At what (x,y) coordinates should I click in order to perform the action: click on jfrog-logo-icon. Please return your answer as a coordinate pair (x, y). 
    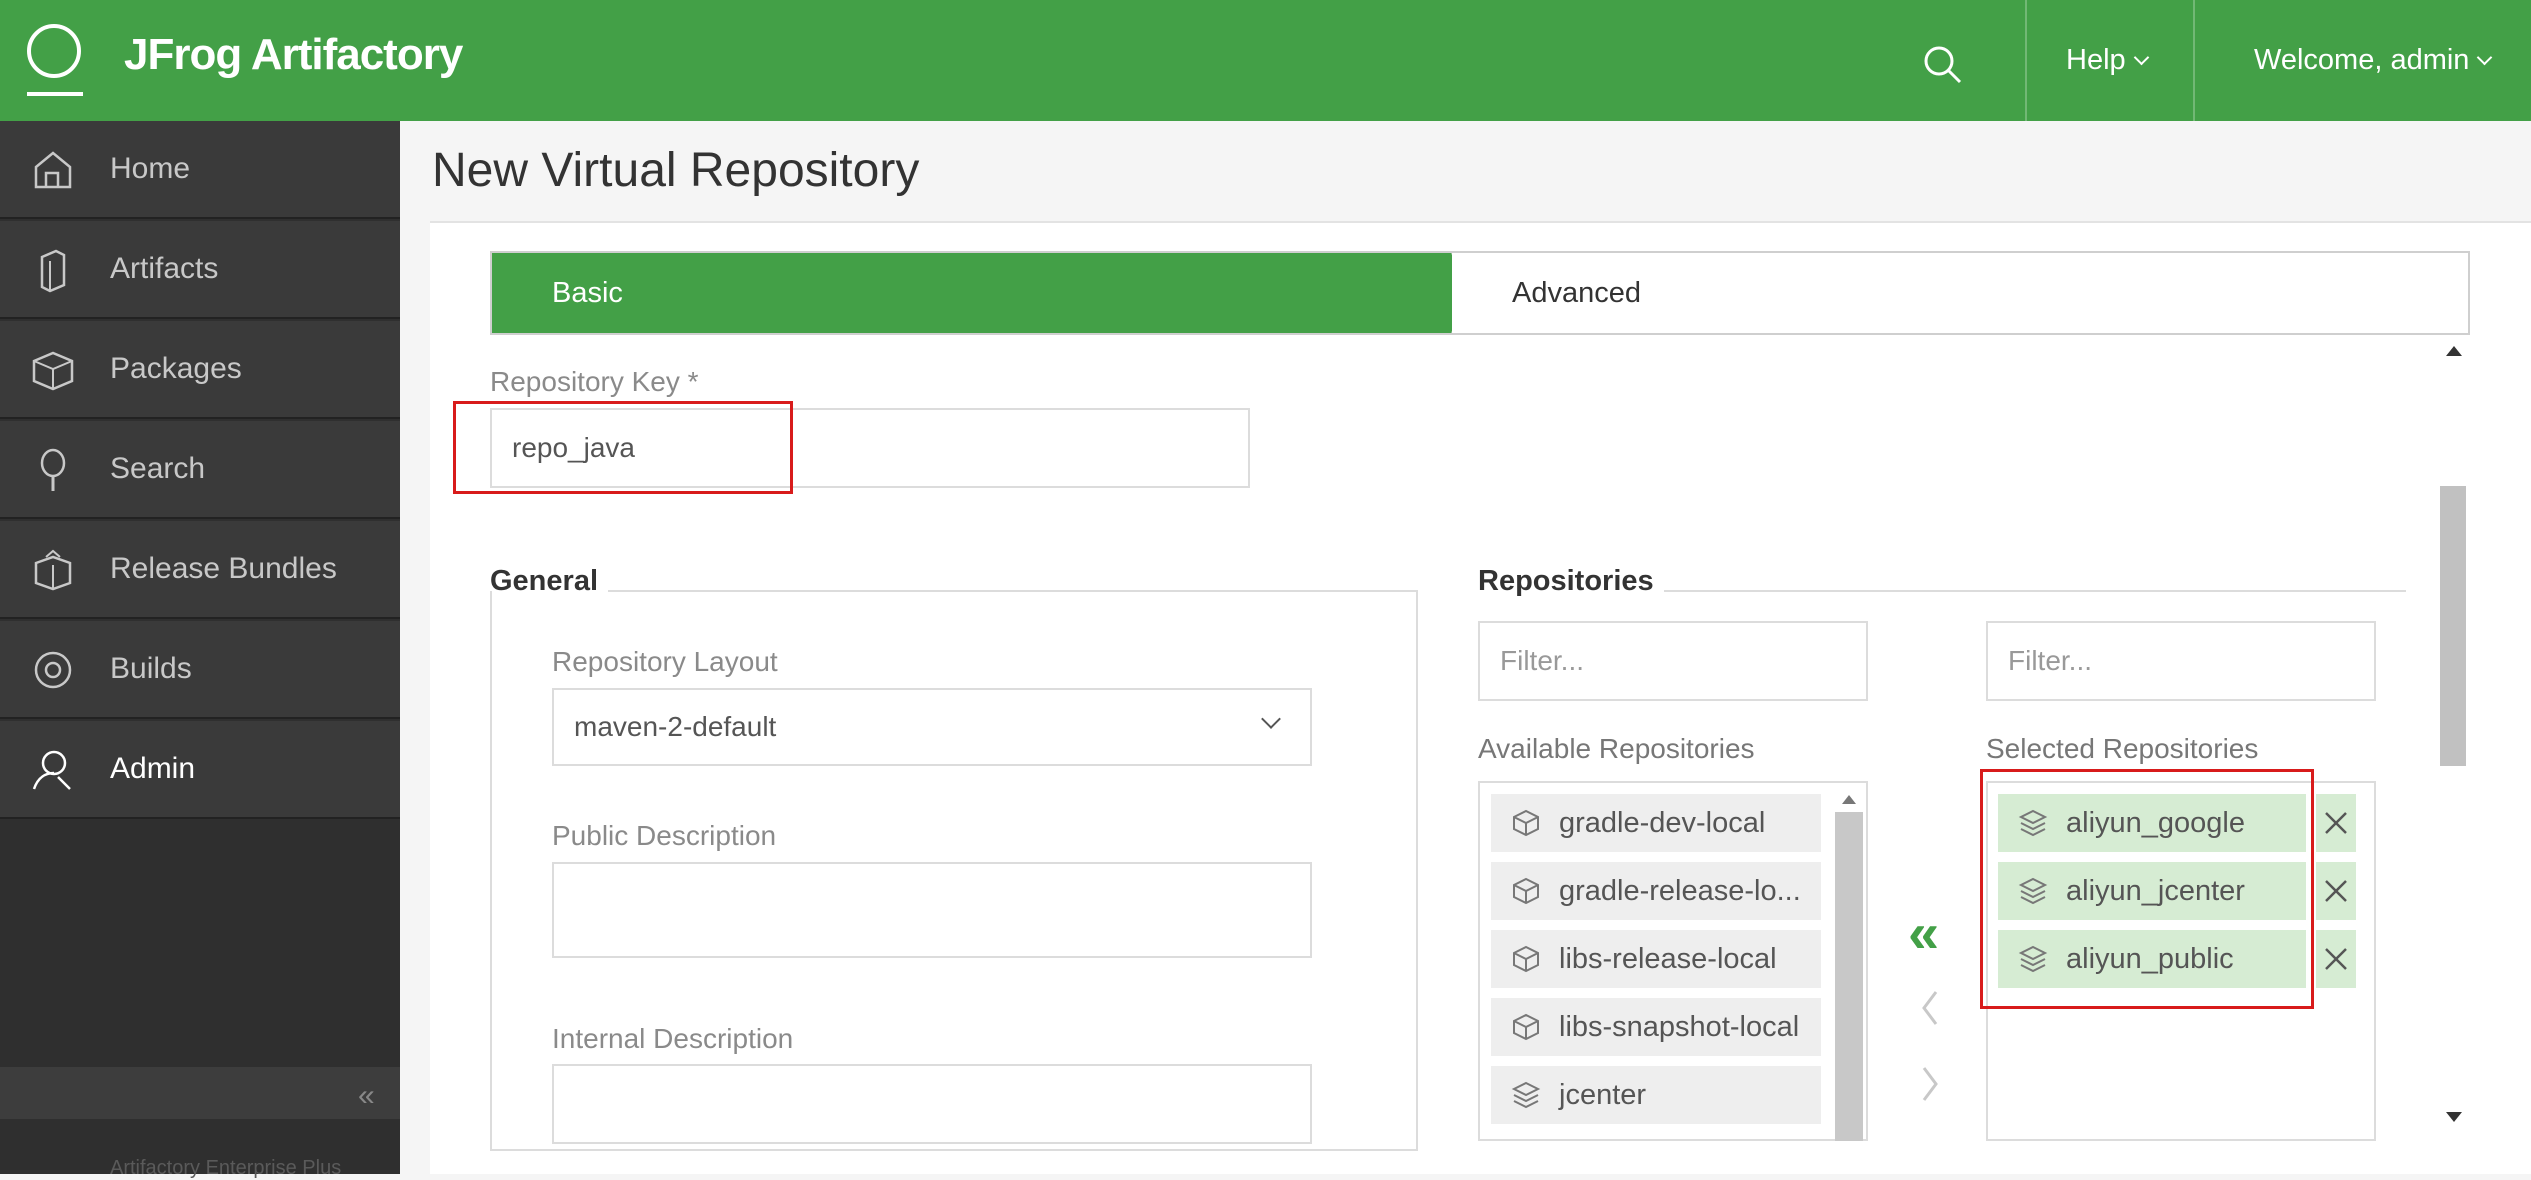
    Looking at the image, I should click on (54, 51).